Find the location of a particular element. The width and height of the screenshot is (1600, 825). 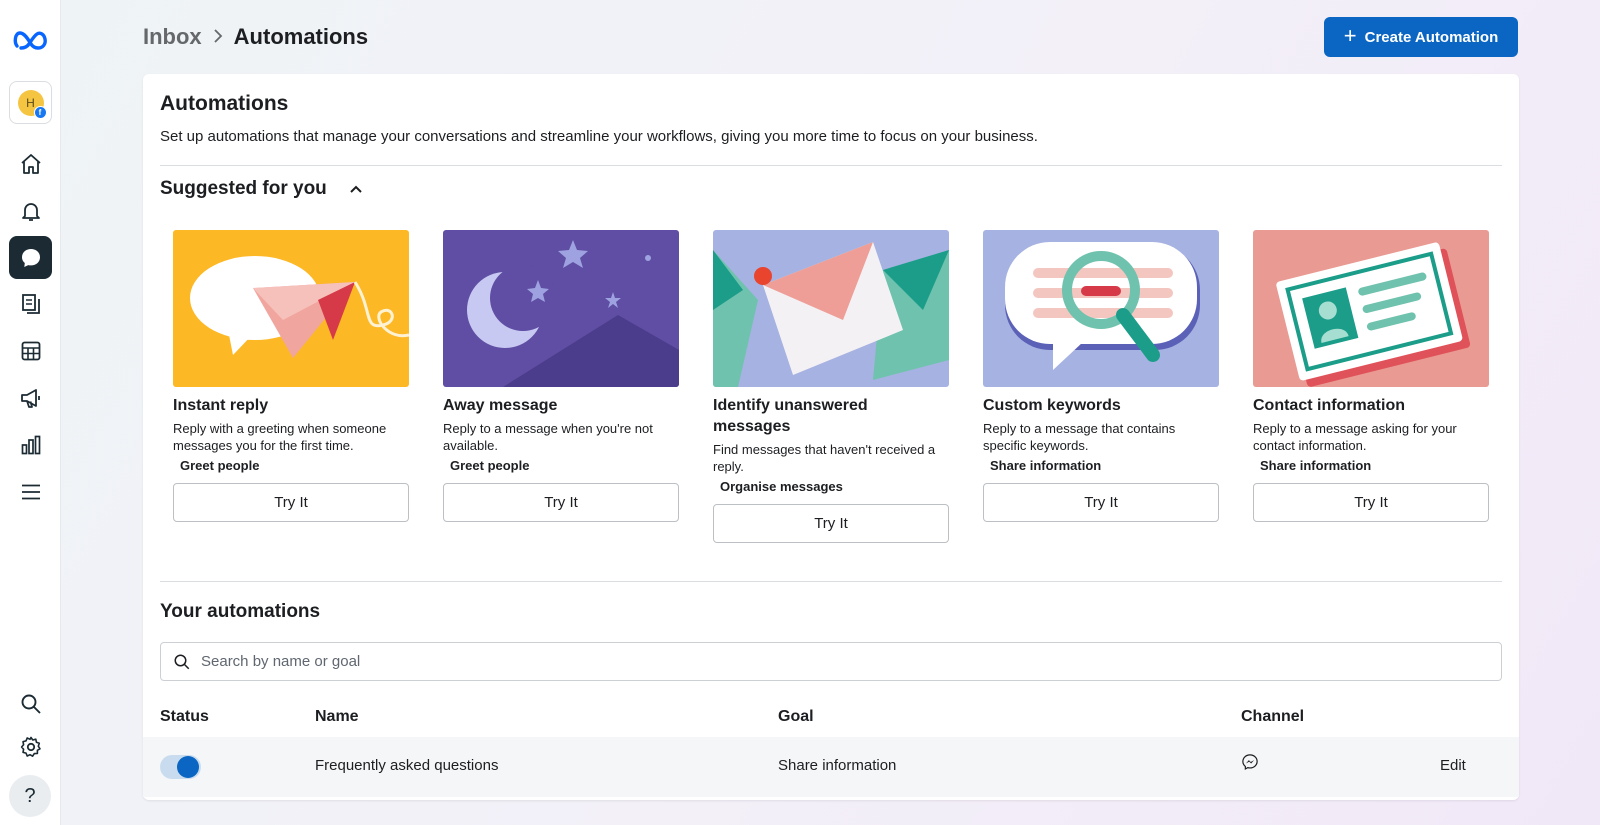

avatar-initial: H is located at coordinates (30, 102).